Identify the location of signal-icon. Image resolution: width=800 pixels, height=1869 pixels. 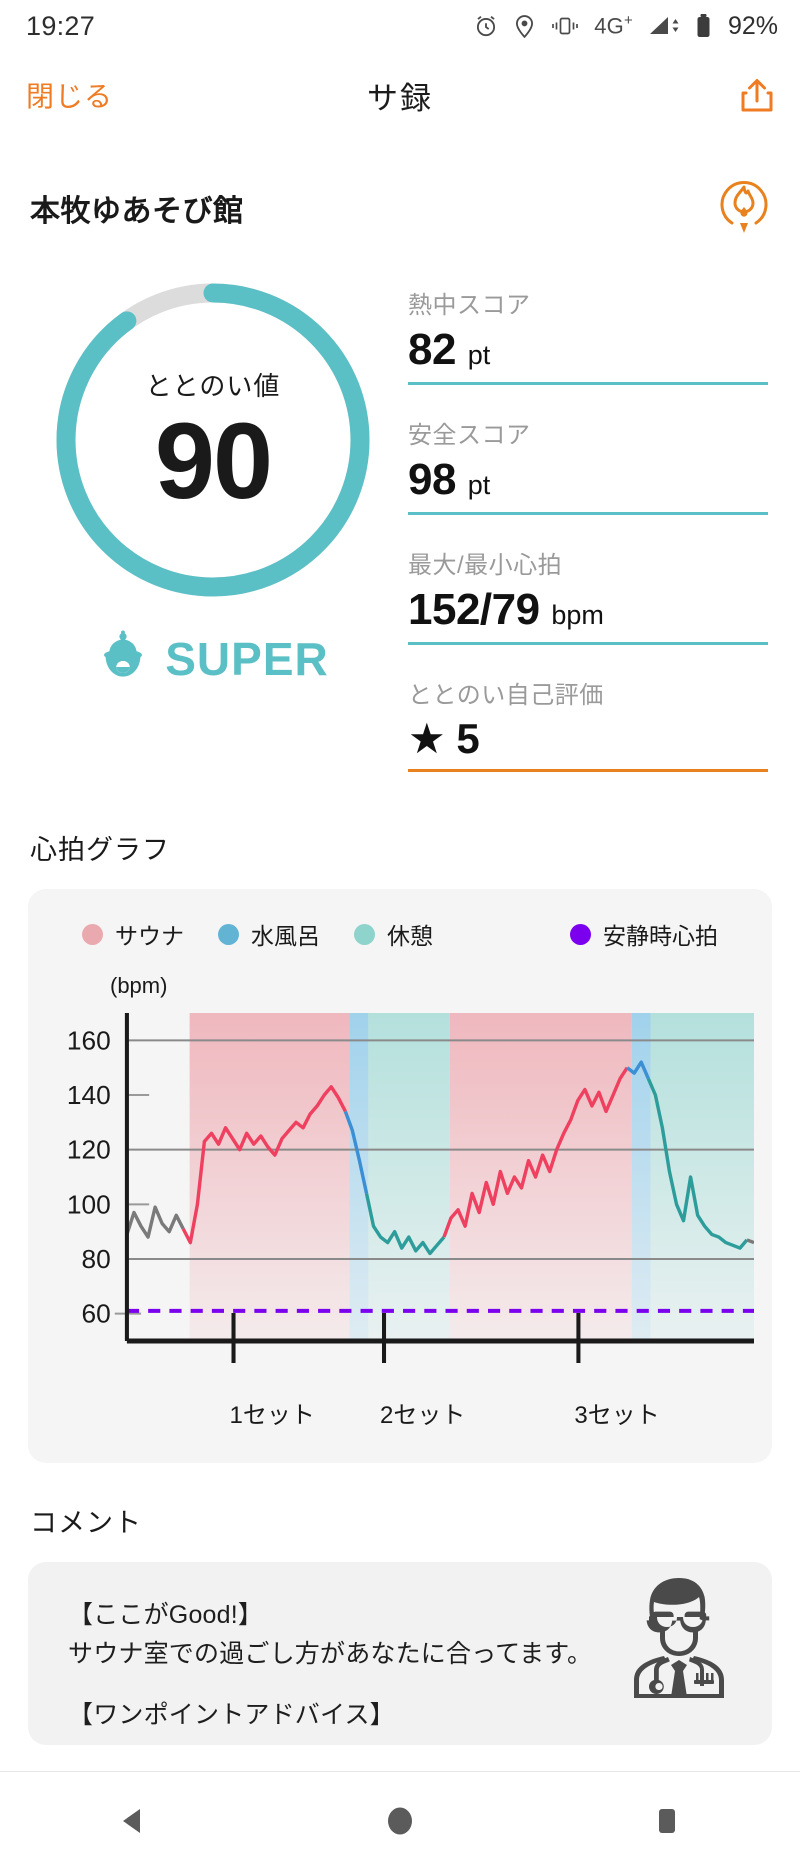
(664, 26).